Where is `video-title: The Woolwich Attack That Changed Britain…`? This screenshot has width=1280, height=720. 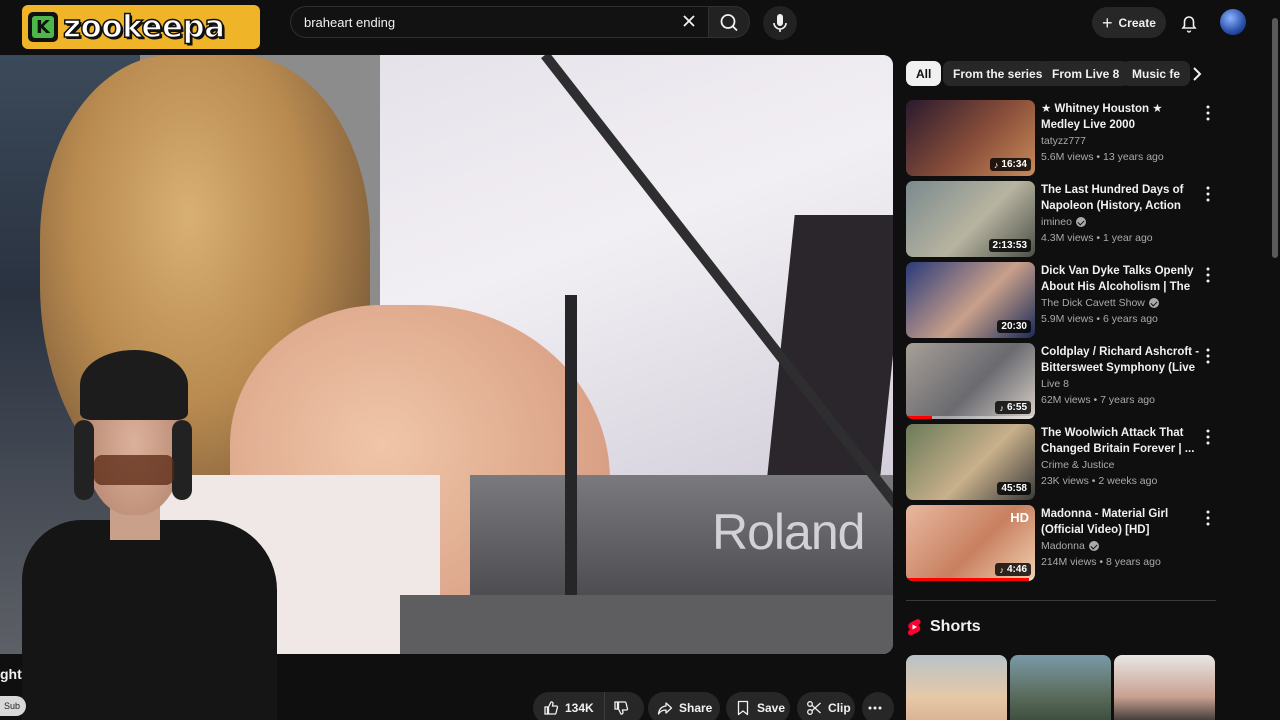
video-title: The Woolwich Attack That Changed Britain… is located at coordinates (1122, 441).